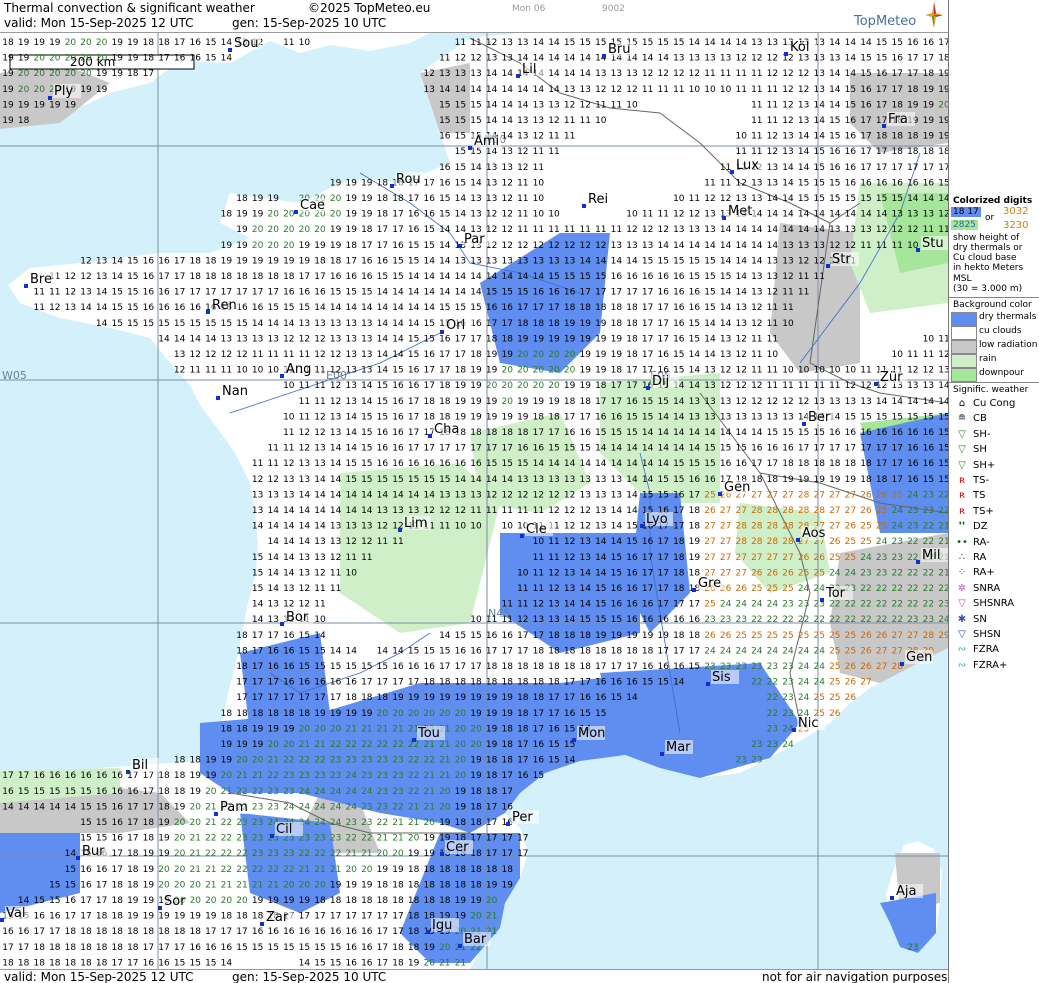 This screenshot has height=983, width=1039. I want to click on legend-swatch-label: dry thermals, so click(1008, 317).